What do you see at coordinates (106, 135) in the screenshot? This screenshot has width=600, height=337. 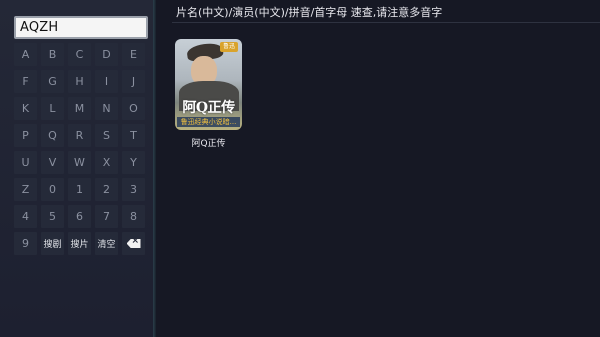 I see `key-s: S` at bounding box center [106, 135].